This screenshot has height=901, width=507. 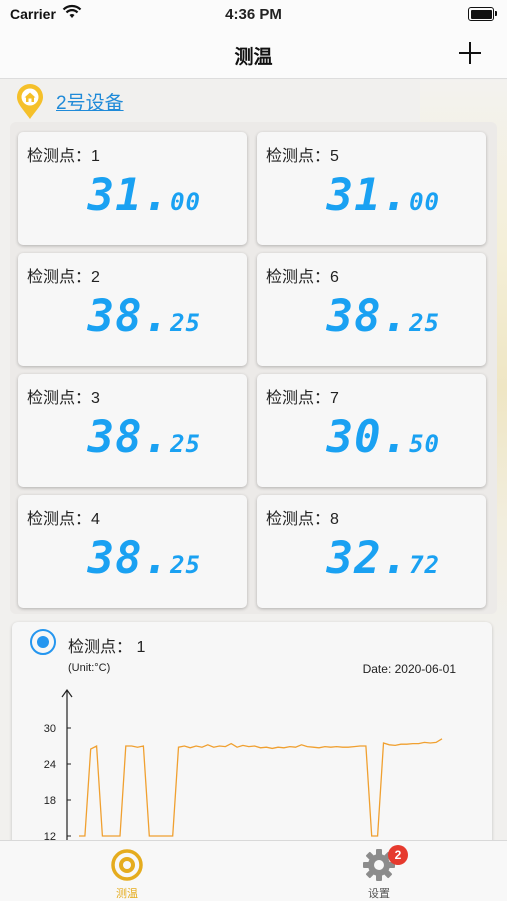 I want to click on tab-measure: 测温, so click(x=127, y=871).